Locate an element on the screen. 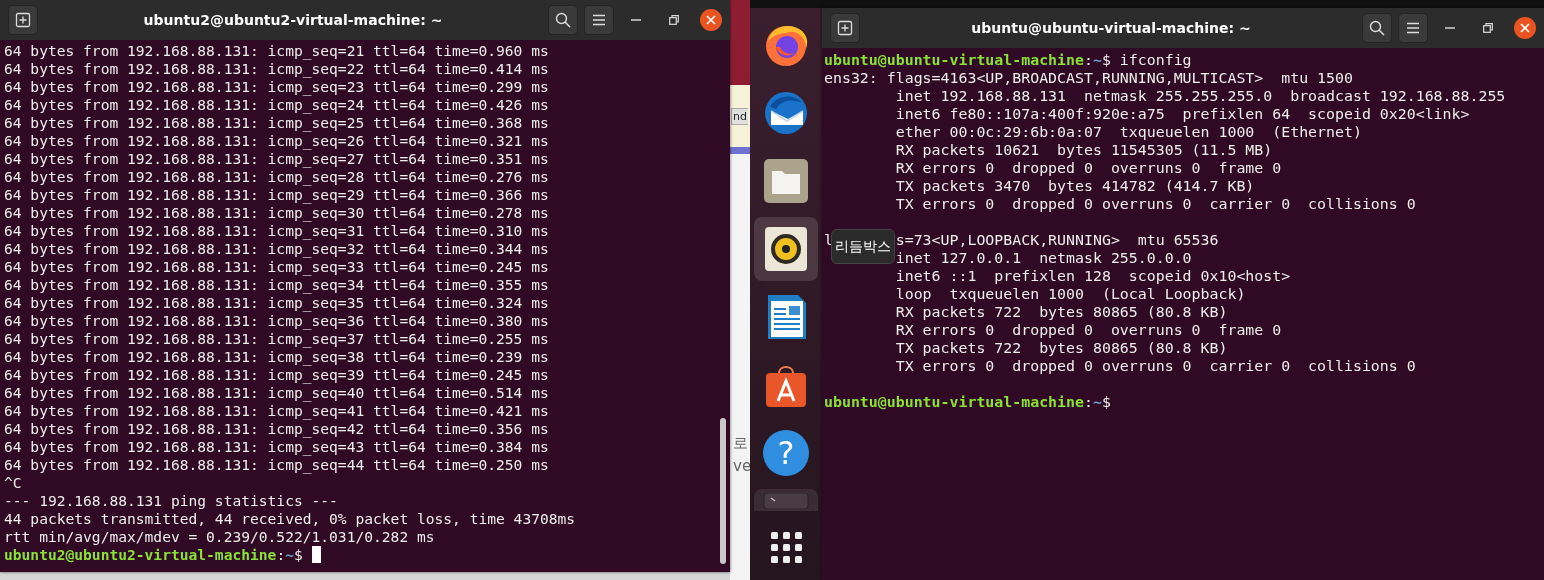 Image resolution: width=1544 pixels, height=580 pixels. scrollbar-thumb is located at coordinates (723, 491).